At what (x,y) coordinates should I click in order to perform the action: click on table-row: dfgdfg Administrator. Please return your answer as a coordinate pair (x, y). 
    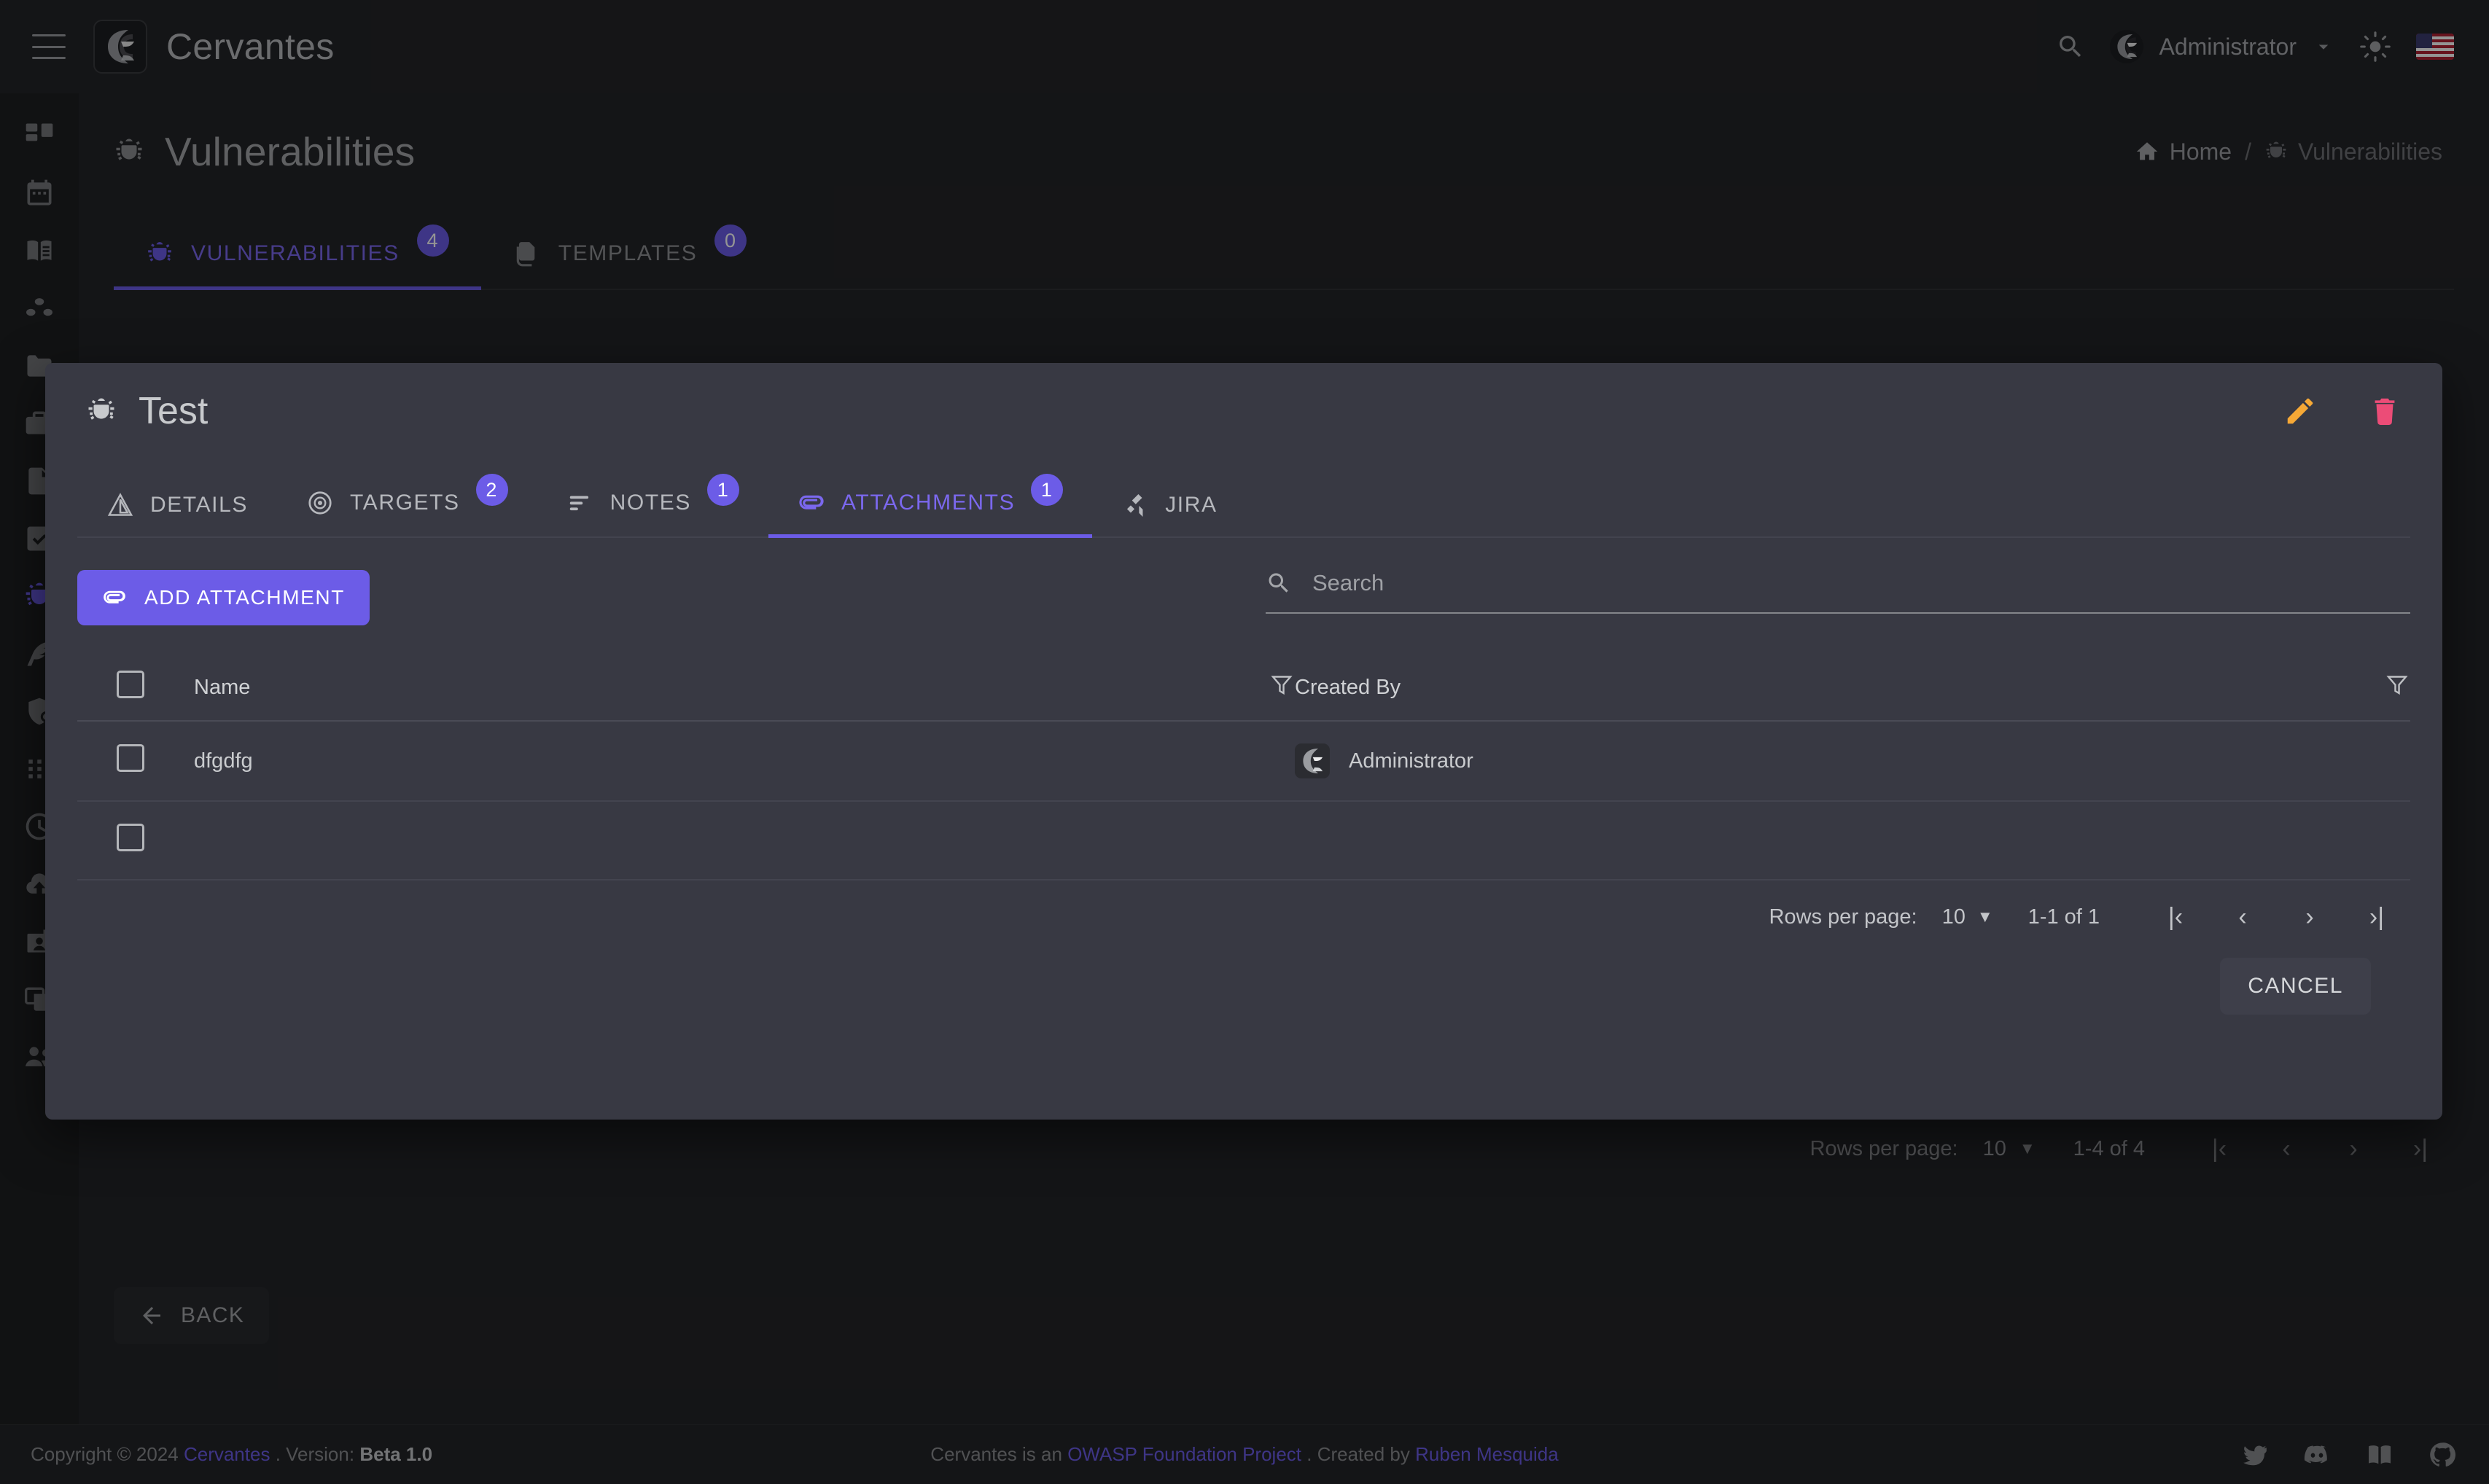
    Looking at the image, I should click on (1243, 761).